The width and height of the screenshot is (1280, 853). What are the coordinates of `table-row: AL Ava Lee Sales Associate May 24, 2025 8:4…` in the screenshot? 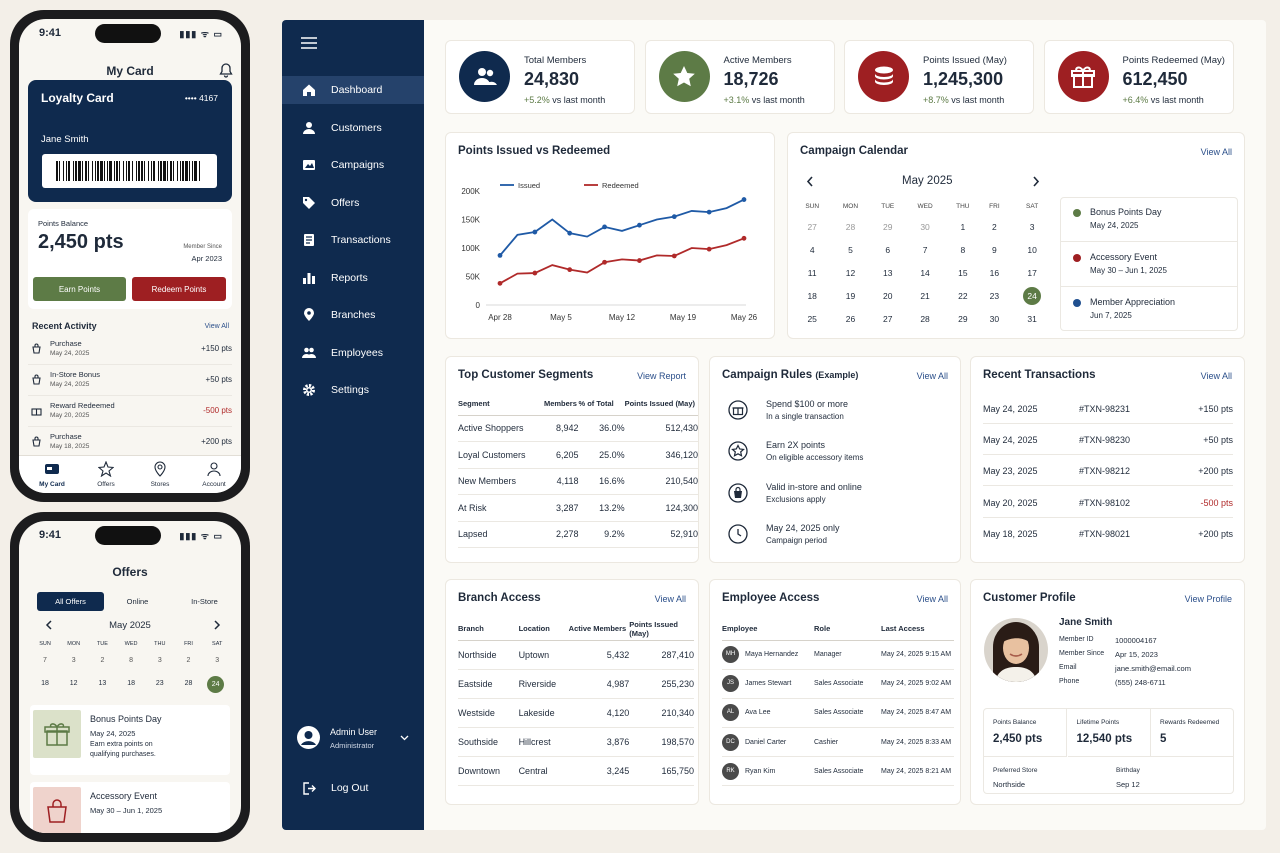 It's located at (838, 713).